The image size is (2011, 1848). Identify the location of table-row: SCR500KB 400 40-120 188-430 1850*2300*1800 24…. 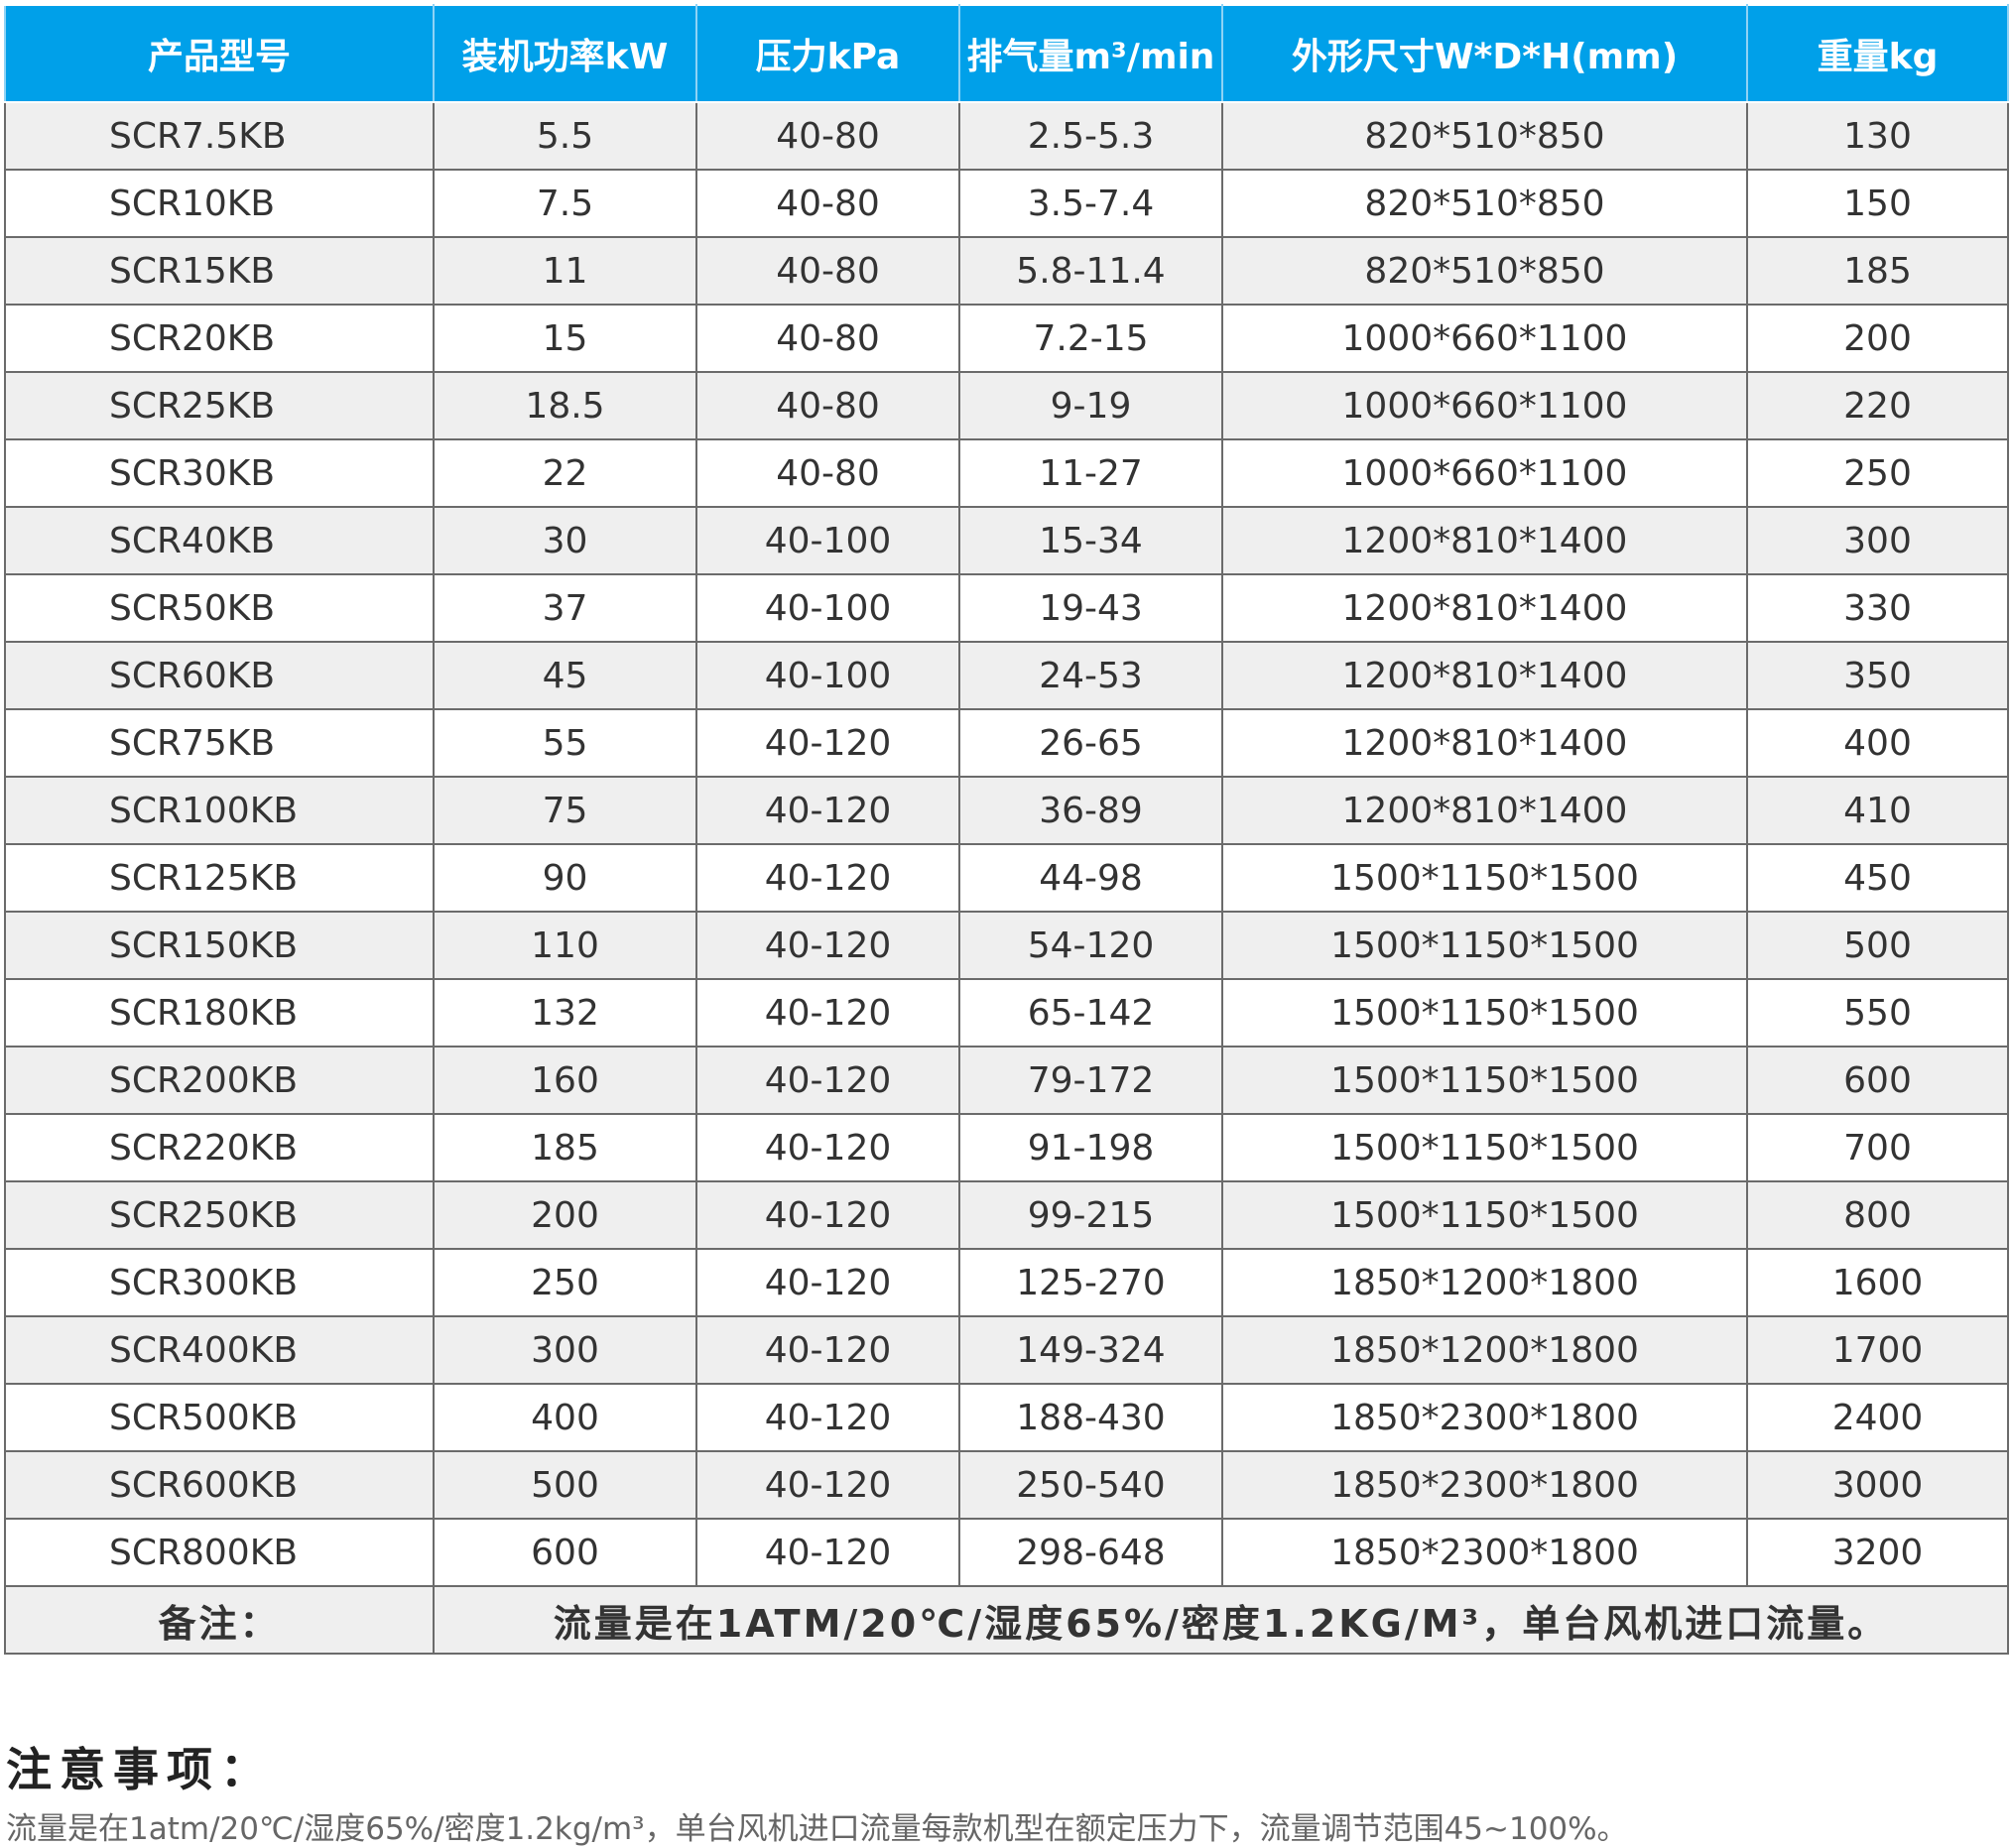
(1007, 1417).